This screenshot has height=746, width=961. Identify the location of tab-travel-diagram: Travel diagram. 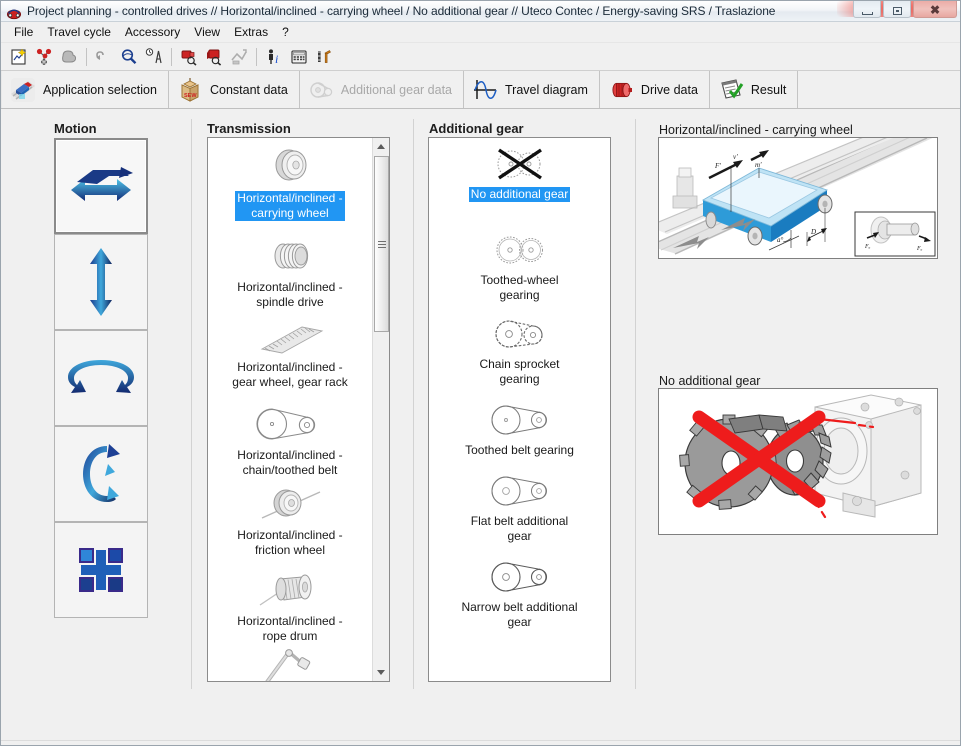
(532, 89).